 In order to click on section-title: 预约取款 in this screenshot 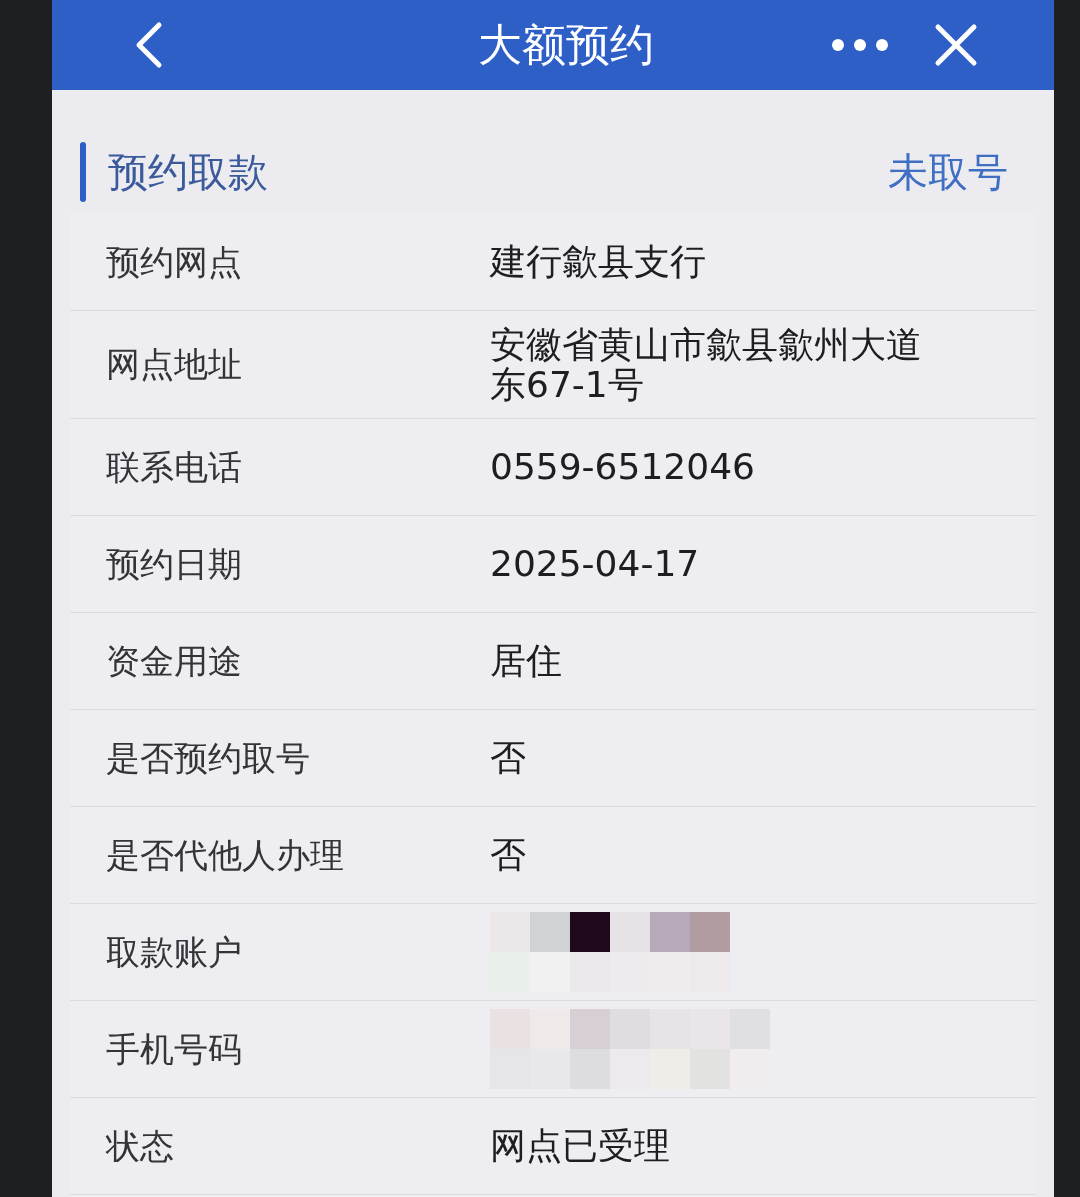, I will do `click(188, 172)`.